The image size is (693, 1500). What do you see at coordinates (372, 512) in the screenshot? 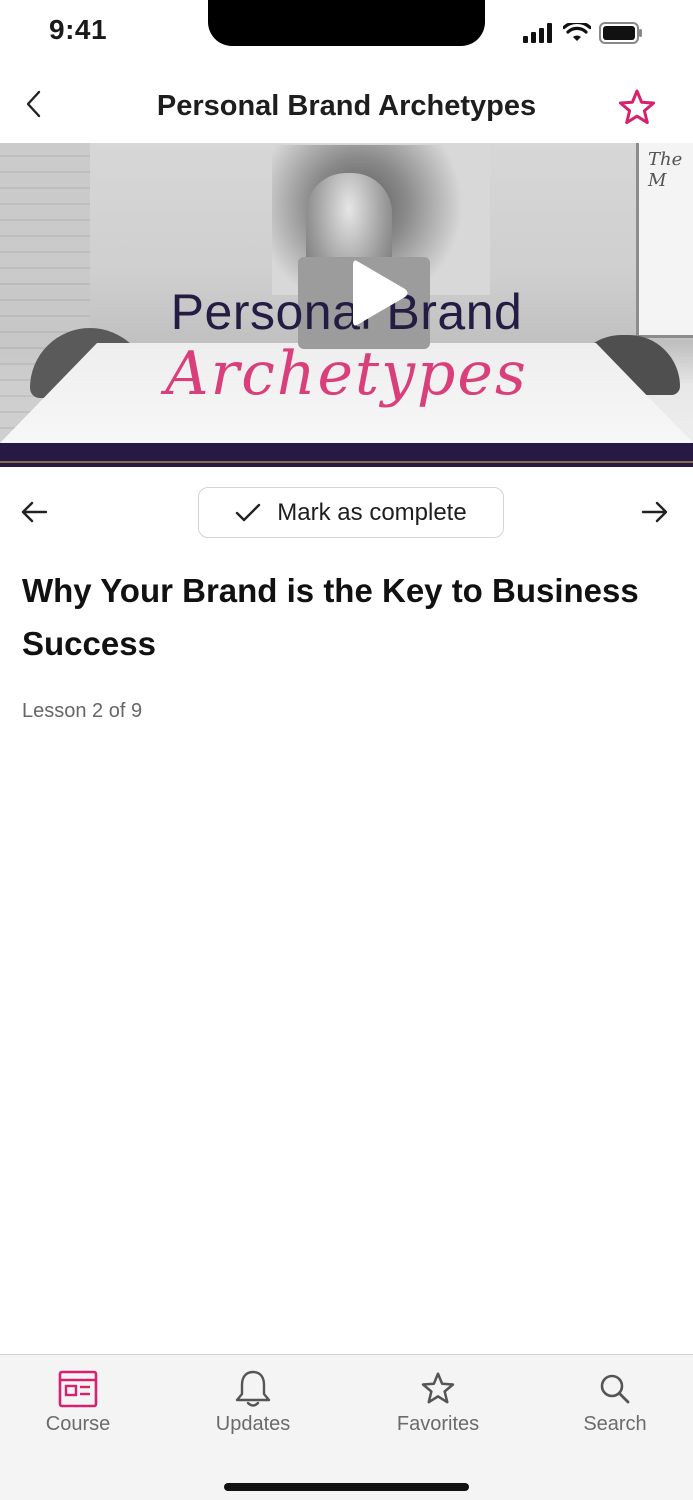
I see `mark-complete-label: Mark as complete` at bounding box center [372, 512].